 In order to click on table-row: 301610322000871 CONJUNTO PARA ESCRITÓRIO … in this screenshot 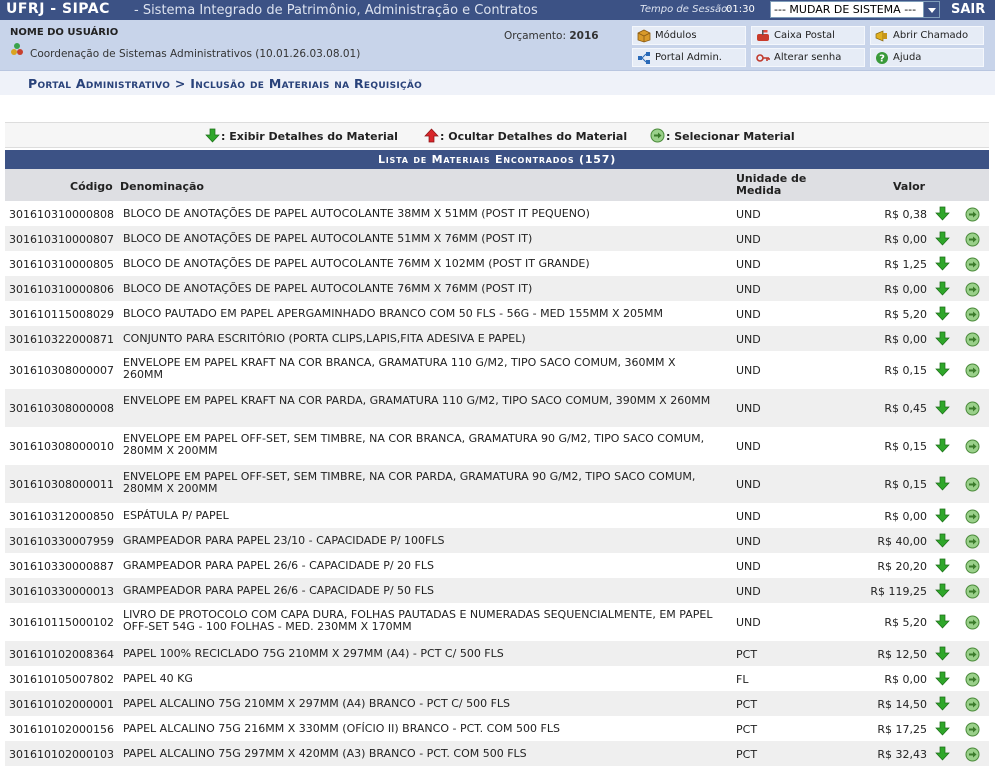, I will do `click(497, 338)`.